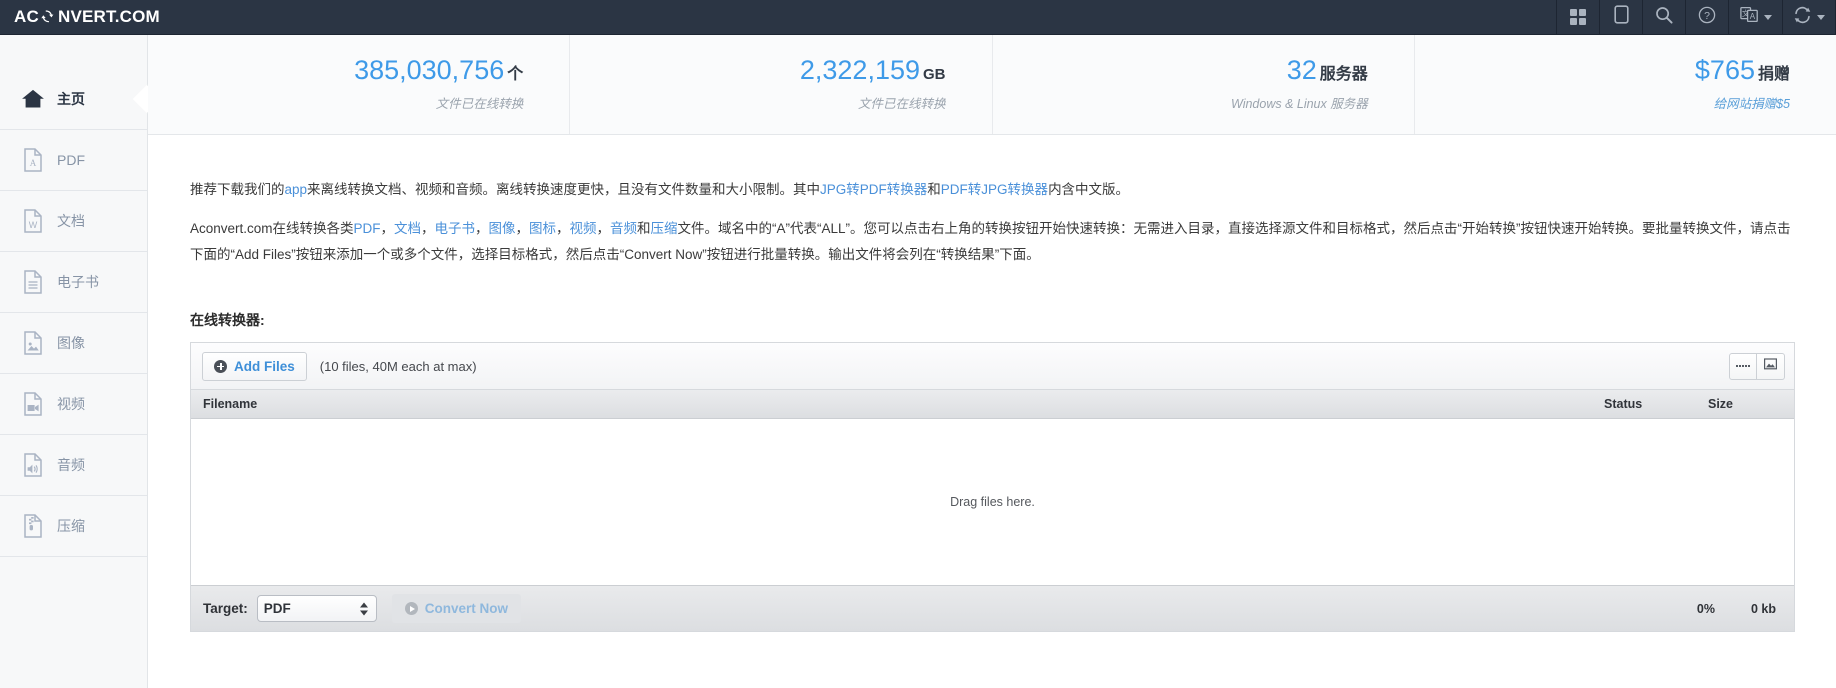 The width and height of the screenshot is (1836, 688). Describe the element at coordinates (934, 189) in the screenshot. I see `p1-text-c: 和` at that location.